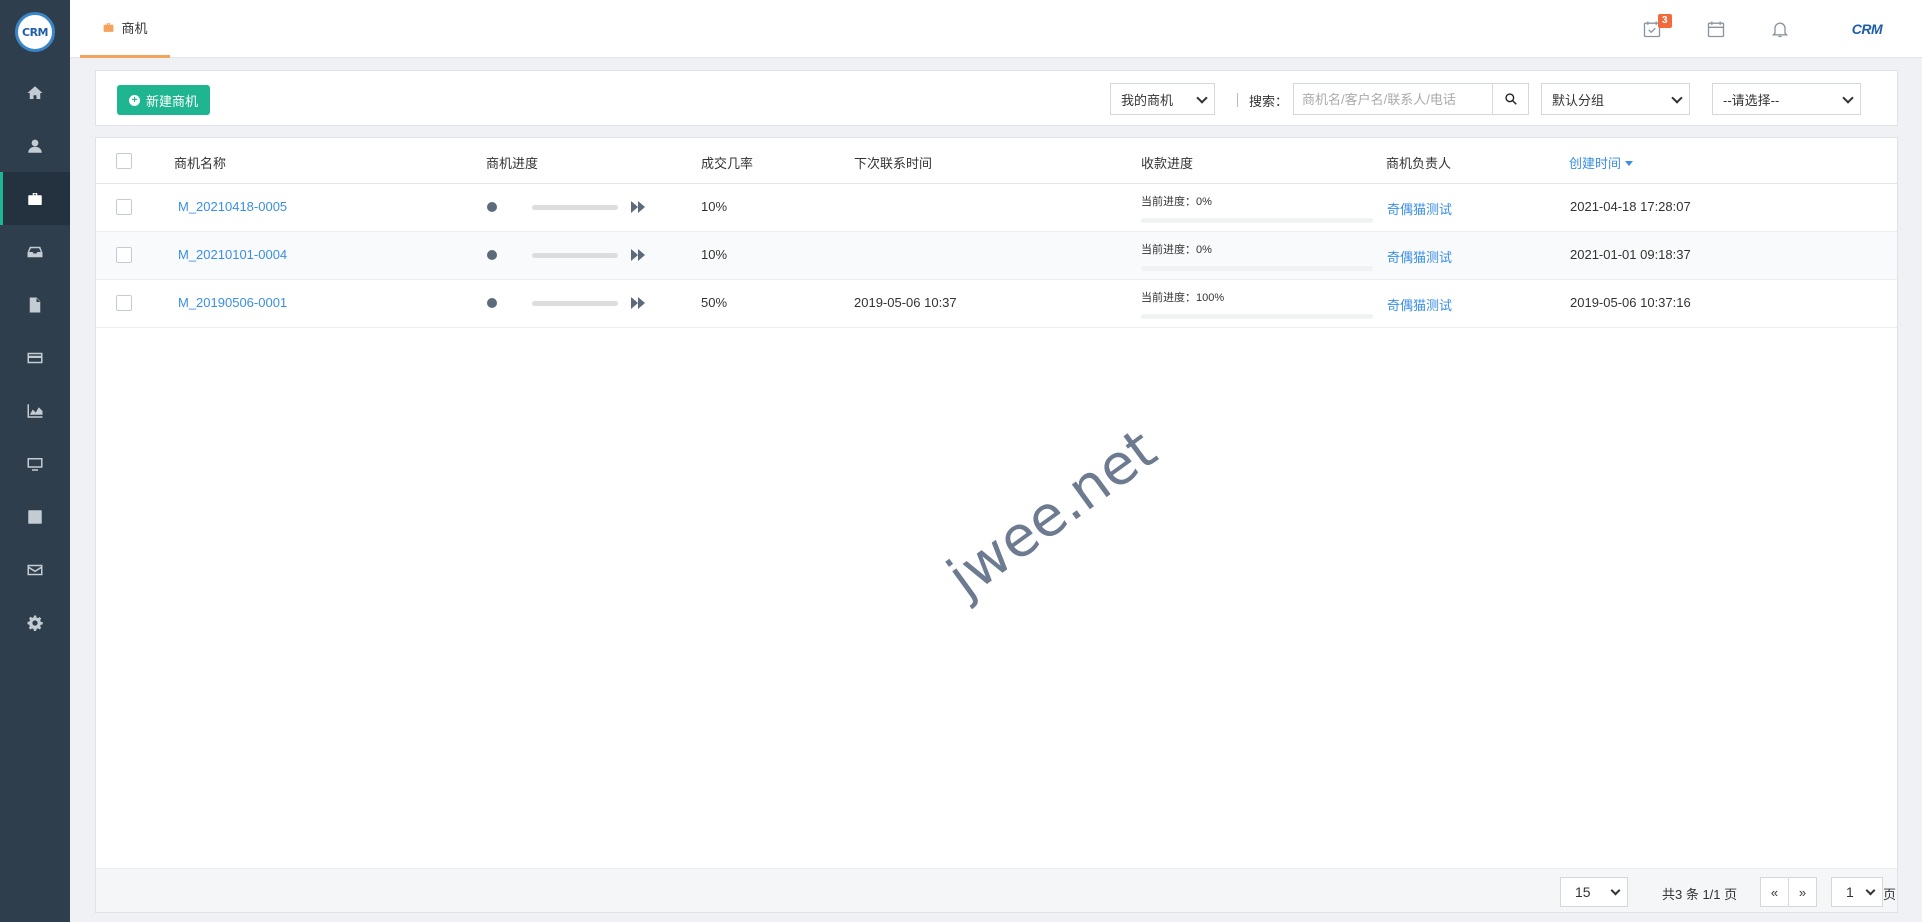 This screenshot has width=1922, height=922. What do you see at coordinates (1850, 892) in the screenshot?
I see `page-number-value: 1` at bounding box center [1850, 892].